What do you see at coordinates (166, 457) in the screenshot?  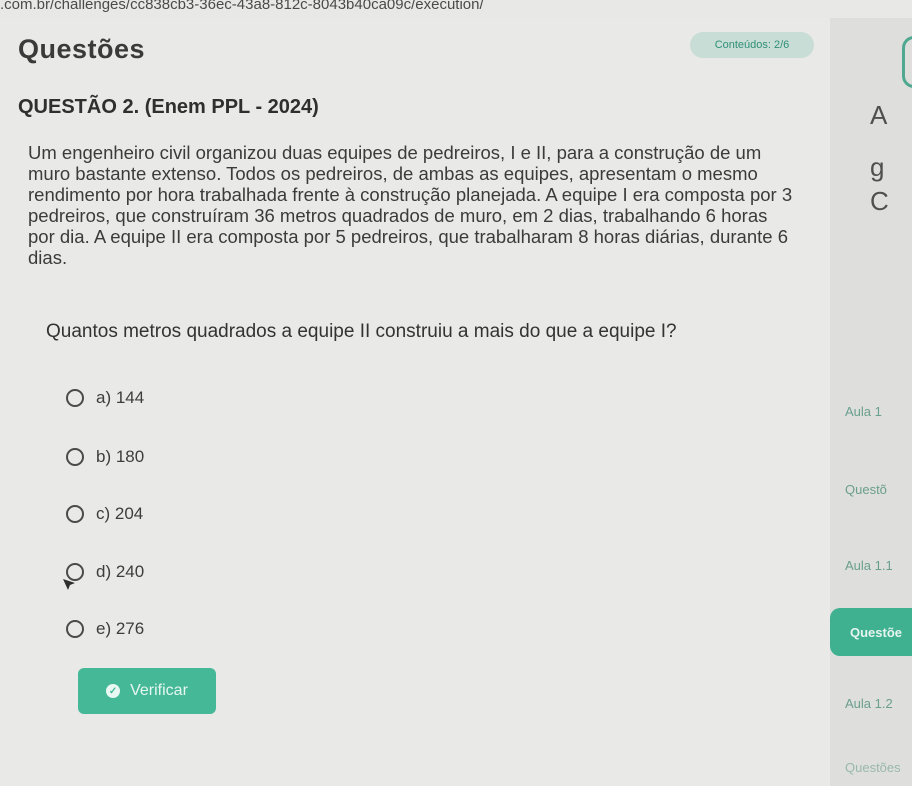 I see `option-b: b) 180` at bounding box center [166, 457].